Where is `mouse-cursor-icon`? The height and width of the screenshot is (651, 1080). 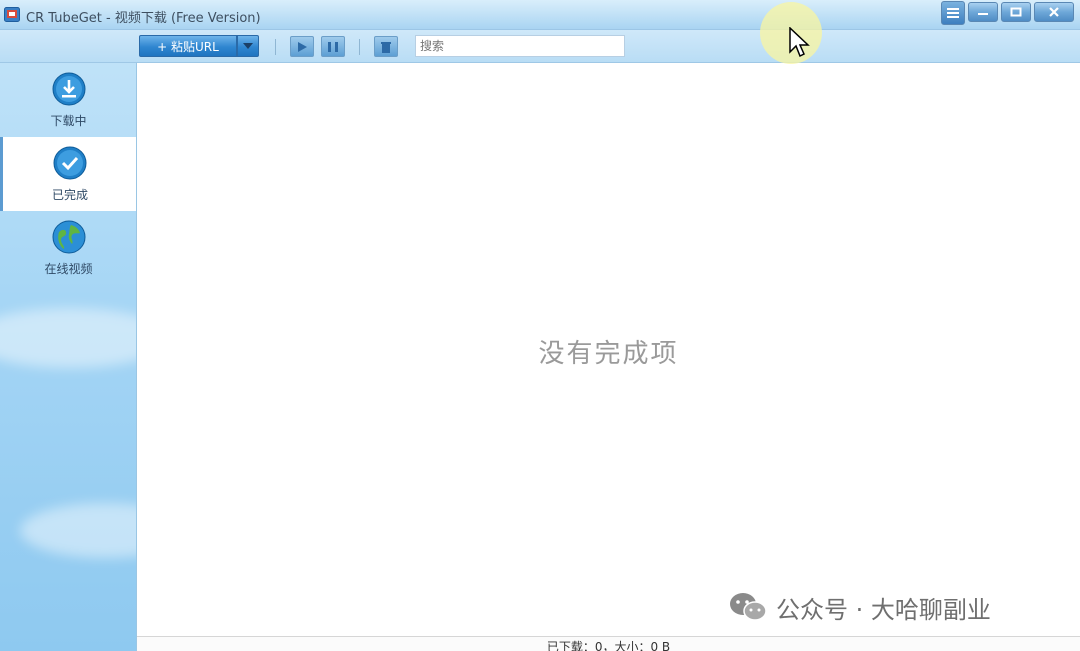 mouse-cursor-icon is located at coordinates (799, 42).